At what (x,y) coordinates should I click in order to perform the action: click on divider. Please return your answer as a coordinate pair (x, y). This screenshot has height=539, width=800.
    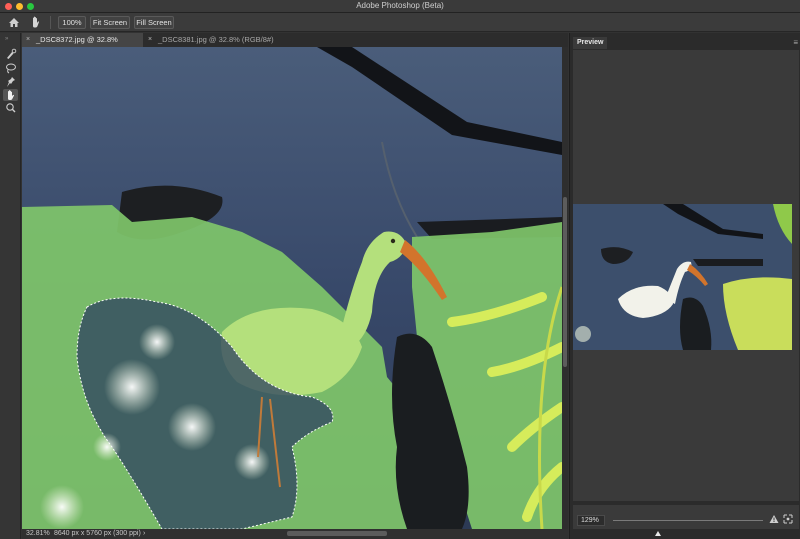
    Looking at the image, I should click on (50, 22).